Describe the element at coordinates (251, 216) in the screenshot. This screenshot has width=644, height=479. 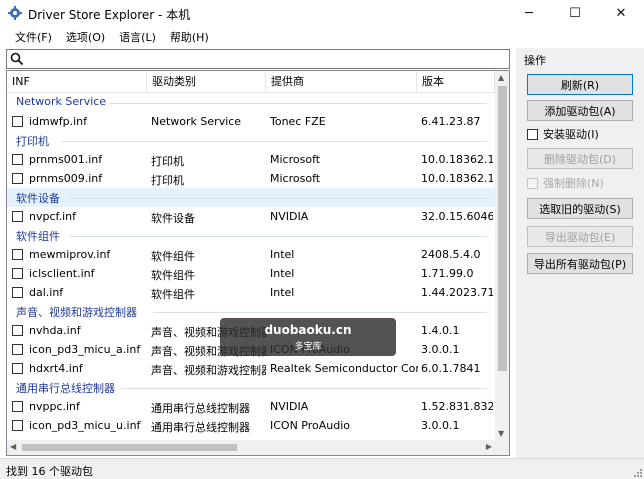
I see `table-row: nvpcf.inf 软件设备 NVIDIA 32.0.15.6046` at that location.